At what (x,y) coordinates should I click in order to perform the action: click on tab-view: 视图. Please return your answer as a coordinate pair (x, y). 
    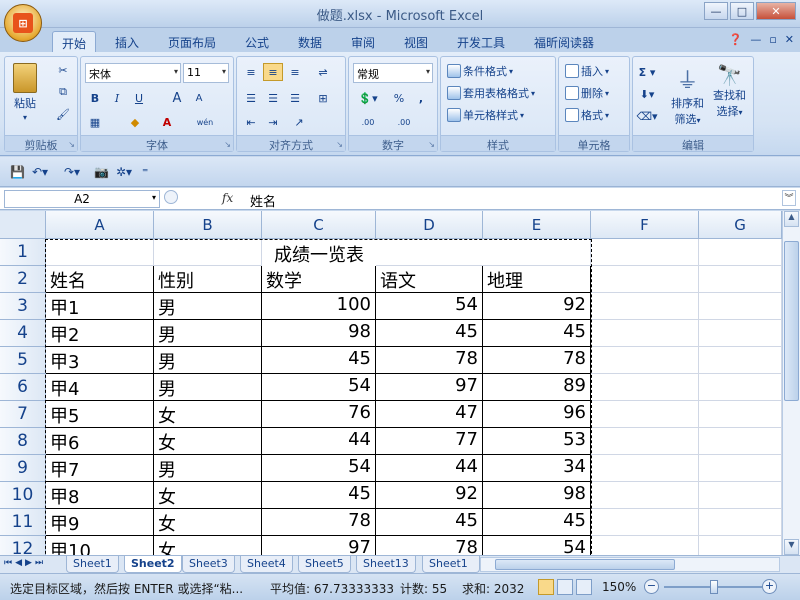
    Looking at the image, I should click on (416, 41).